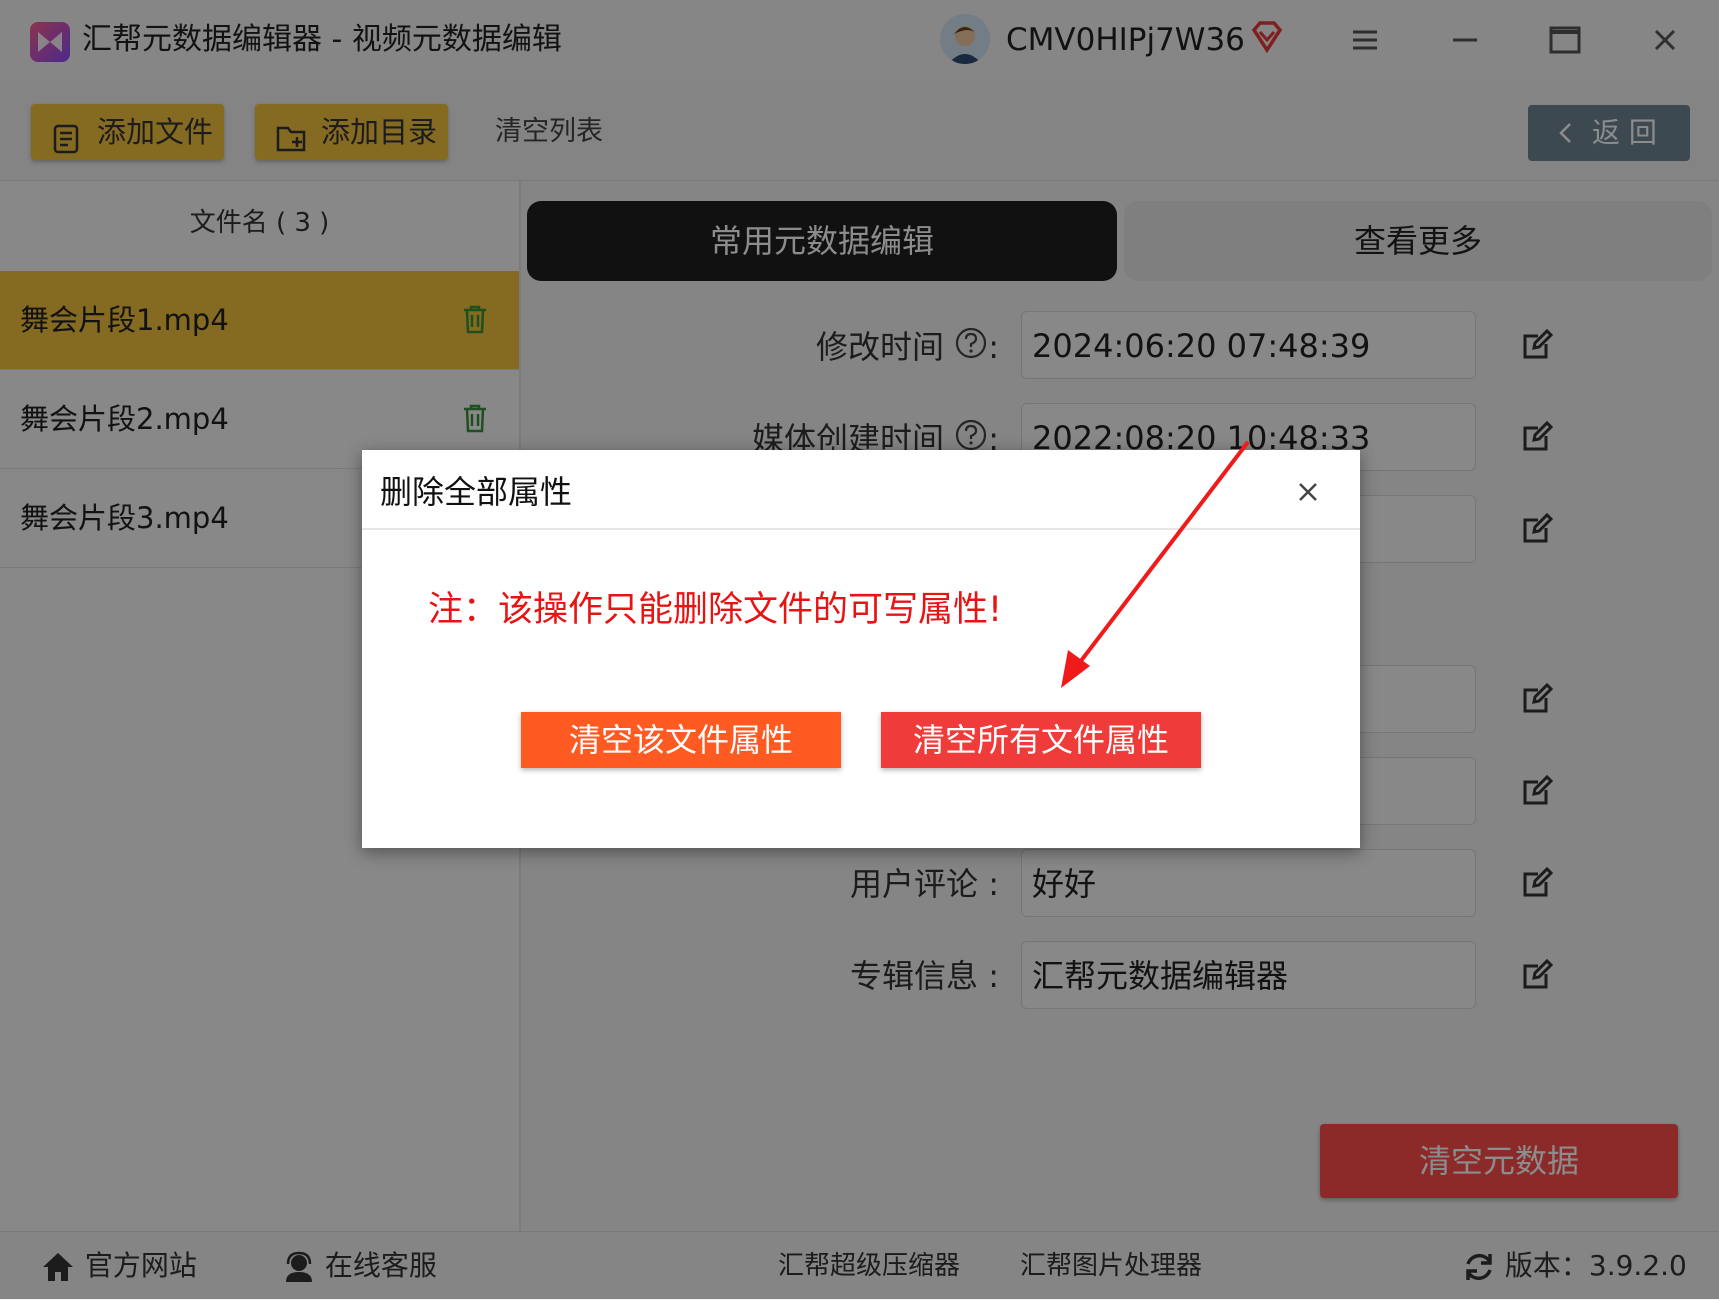 The width and height of the screenshot is (1719, 1300). I want to click on dialog-title: 删除全部属性, so click(476, 492).